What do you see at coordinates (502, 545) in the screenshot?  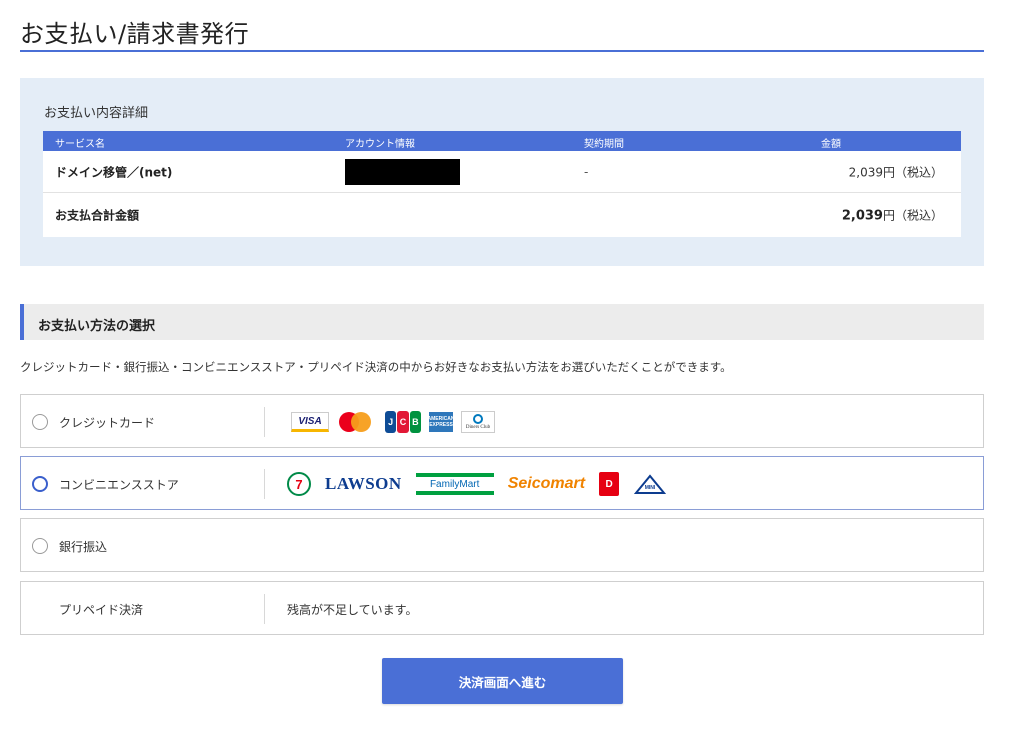 I see `payment-option-bank-transfer: 銀行振込` at bounding box center [502, 545].